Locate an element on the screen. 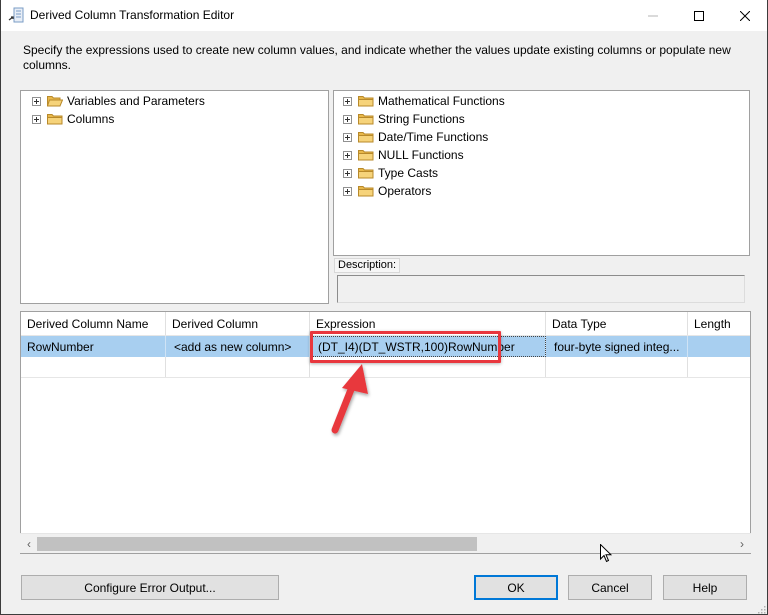 The height and width of the screenshot is (615, 768). tree-item-mathematical-functions: Mathematical Functions is located at coordinates (424, 101).